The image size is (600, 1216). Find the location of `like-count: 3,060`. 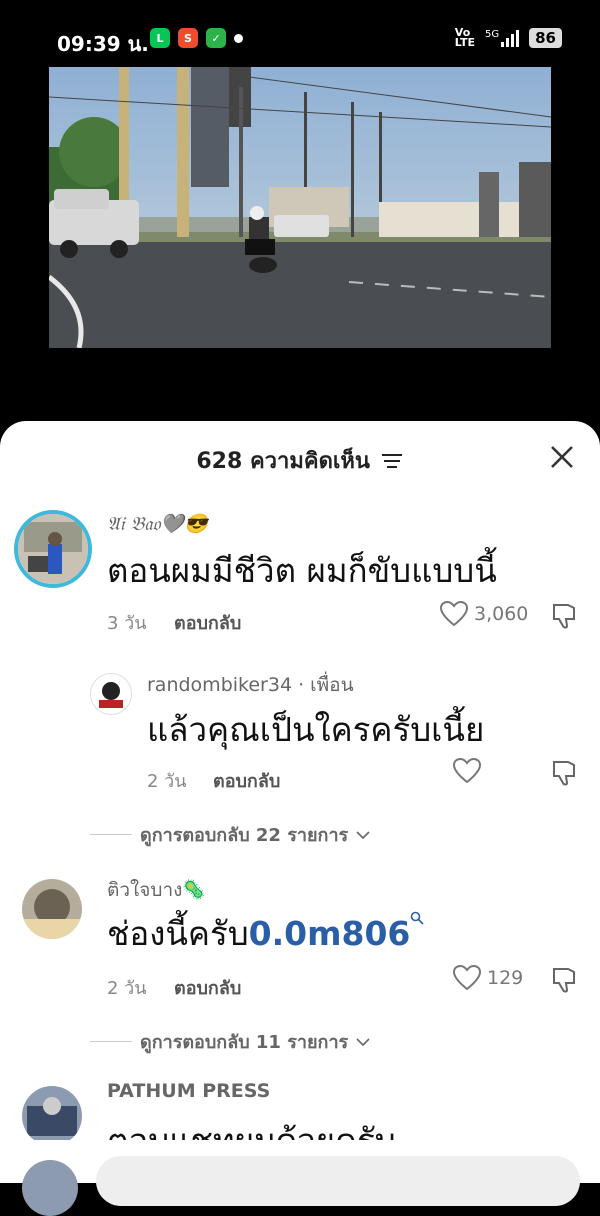

like-count: 3,060 is located at coordinates (501, 614).